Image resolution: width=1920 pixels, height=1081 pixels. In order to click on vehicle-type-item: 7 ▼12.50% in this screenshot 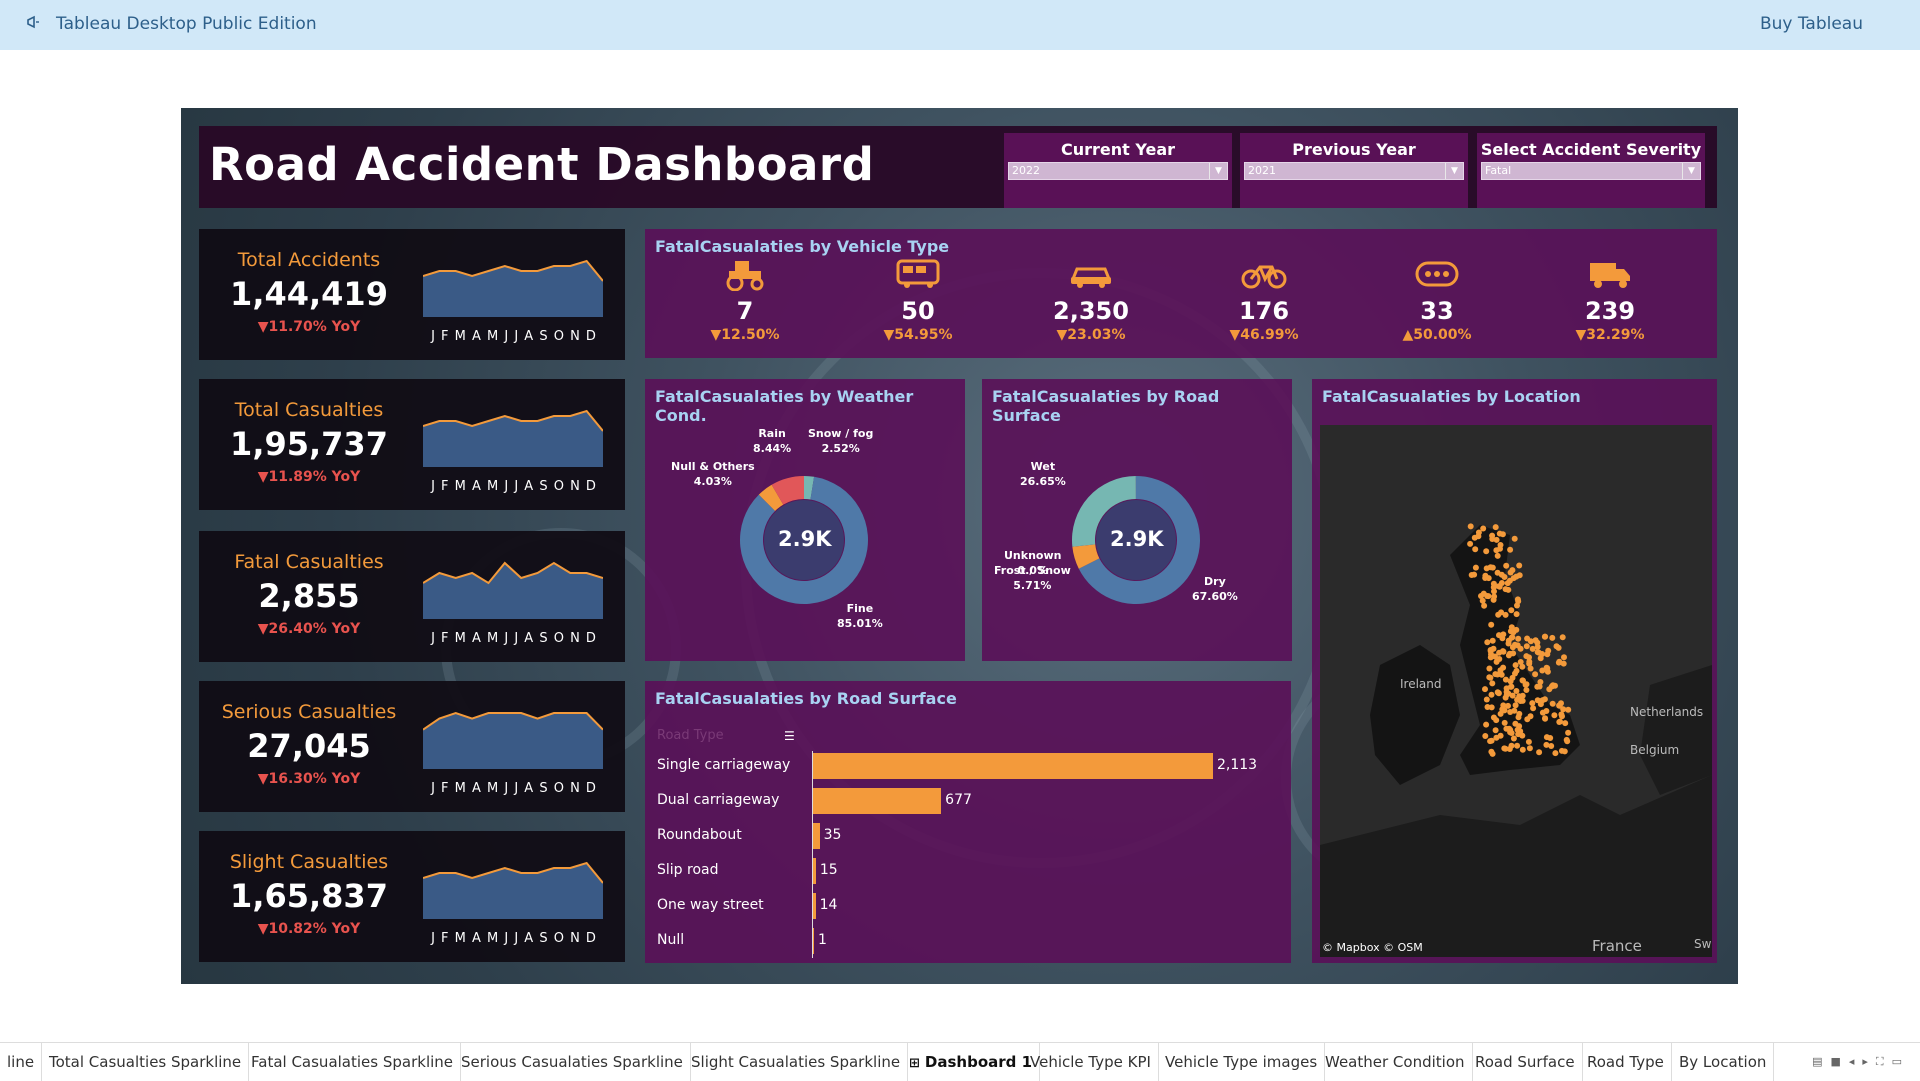, I will do `click(745, 300)`.